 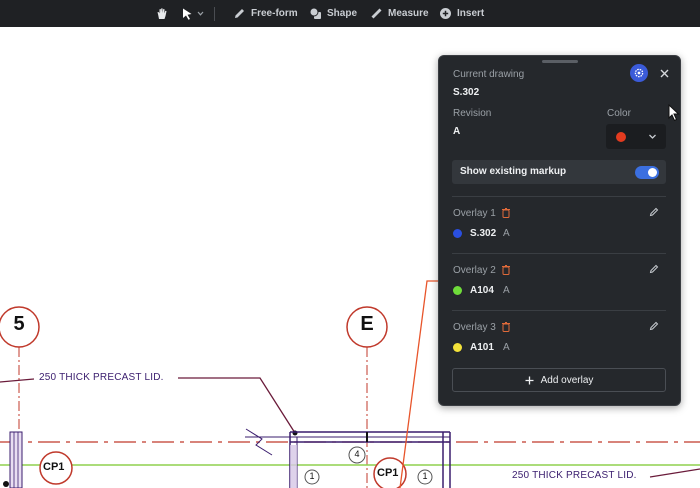 What do you see at coordinates (513, 171) in the screenshot?
I see `show-markup-label: Show existing markup` at bounding box center [513, 171].